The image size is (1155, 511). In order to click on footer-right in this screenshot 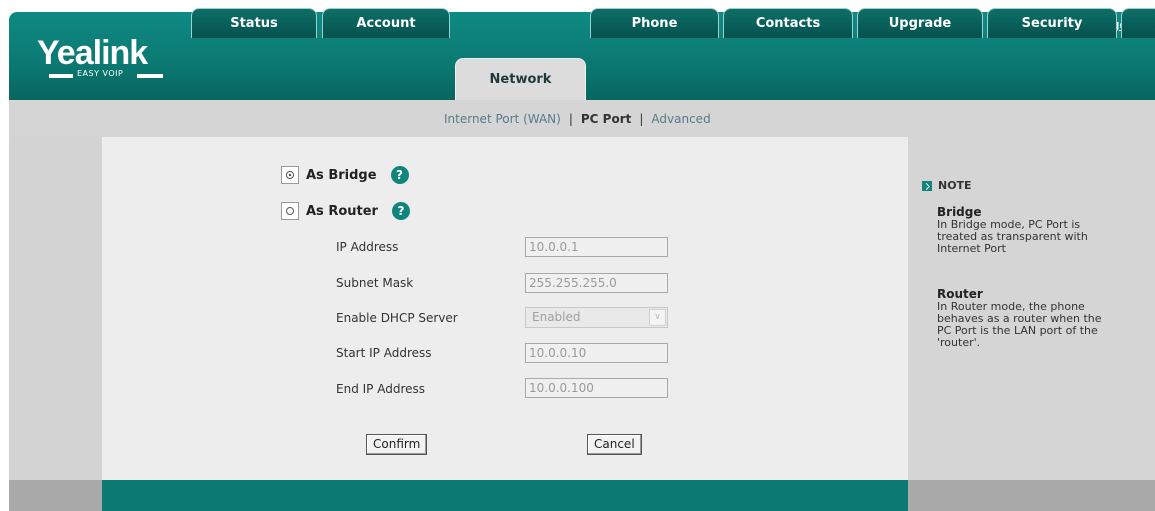, I will do `click(1031, 495)`.